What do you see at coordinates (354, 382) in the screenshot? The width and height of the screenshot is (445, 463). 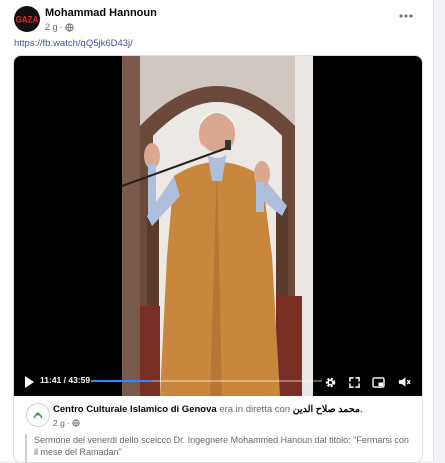 I see `expand-icon` at bounding box center [354, 382].